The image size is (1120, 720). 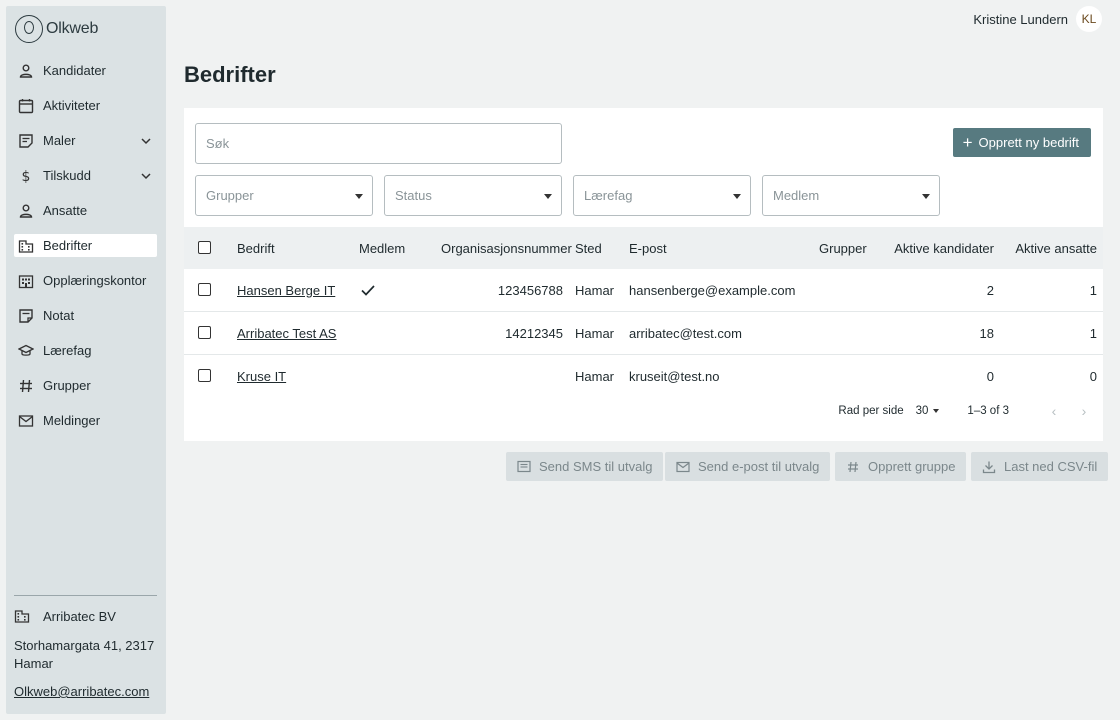 What do you see at coordinates (74, 70) in the screenshot?
I see `sidebar-item-label: Kandidater` at bounding box center [74, 70].